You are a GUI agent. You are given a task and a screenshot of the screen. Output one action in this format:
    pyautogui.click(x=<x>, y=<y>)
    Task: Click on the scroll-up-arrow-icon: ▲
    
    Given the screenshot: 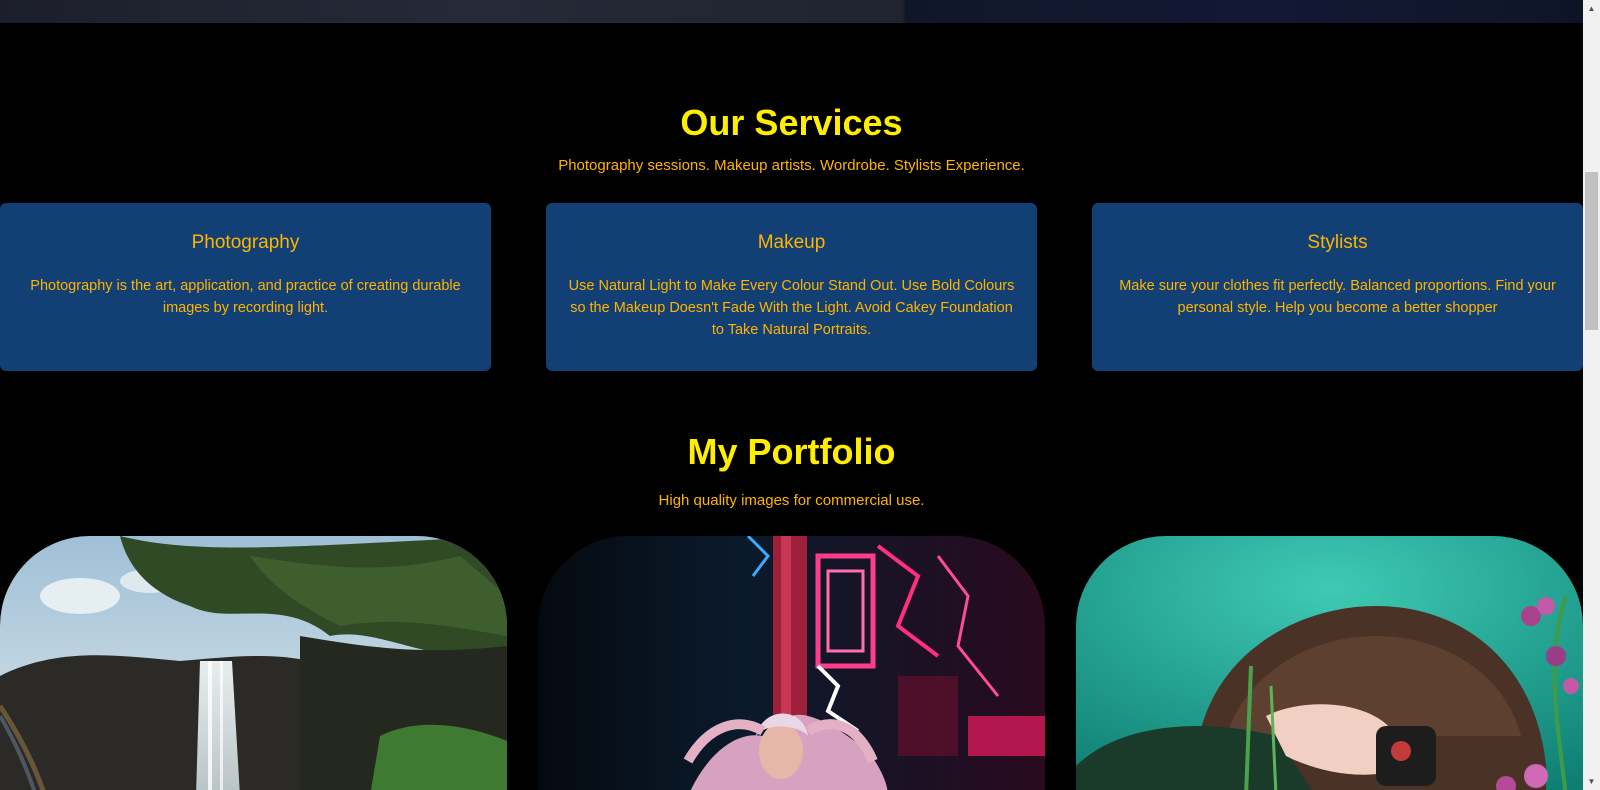 What is the action you would take?
    pyautogui.click(x=1591, y=8)
    